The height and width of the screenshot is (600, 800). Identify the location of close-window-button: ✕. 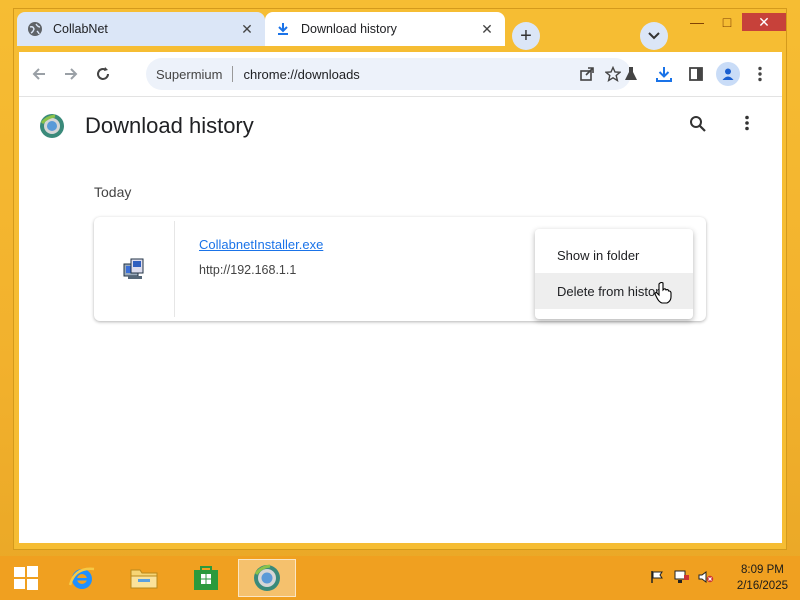
(764, 22).